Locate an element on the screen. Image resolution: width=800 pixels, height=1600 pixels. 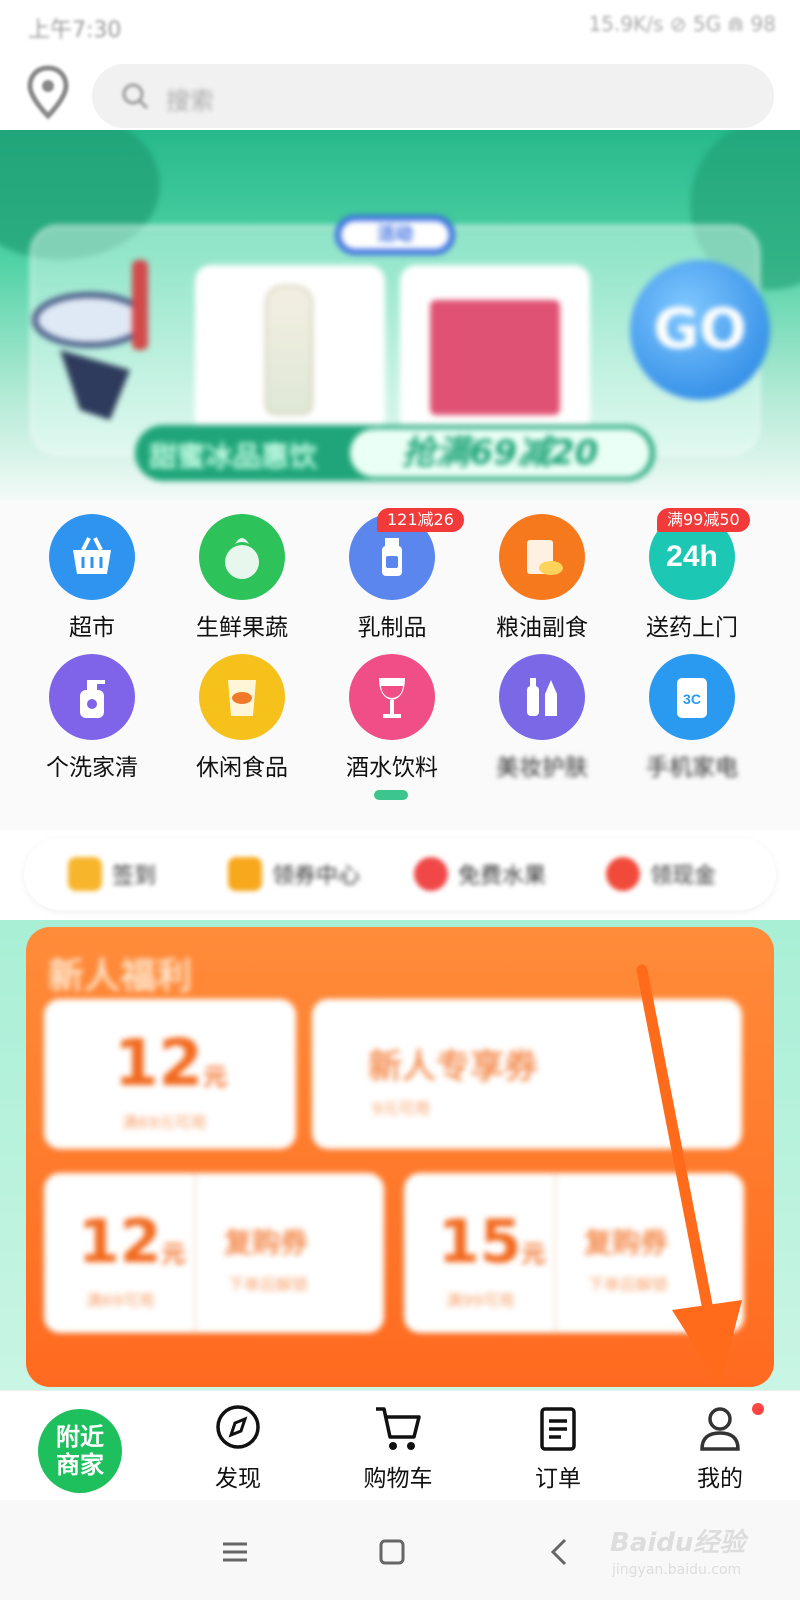
coupon-exclusive: 新人专享券 9元可用 is located at coordinates (527, 1074).